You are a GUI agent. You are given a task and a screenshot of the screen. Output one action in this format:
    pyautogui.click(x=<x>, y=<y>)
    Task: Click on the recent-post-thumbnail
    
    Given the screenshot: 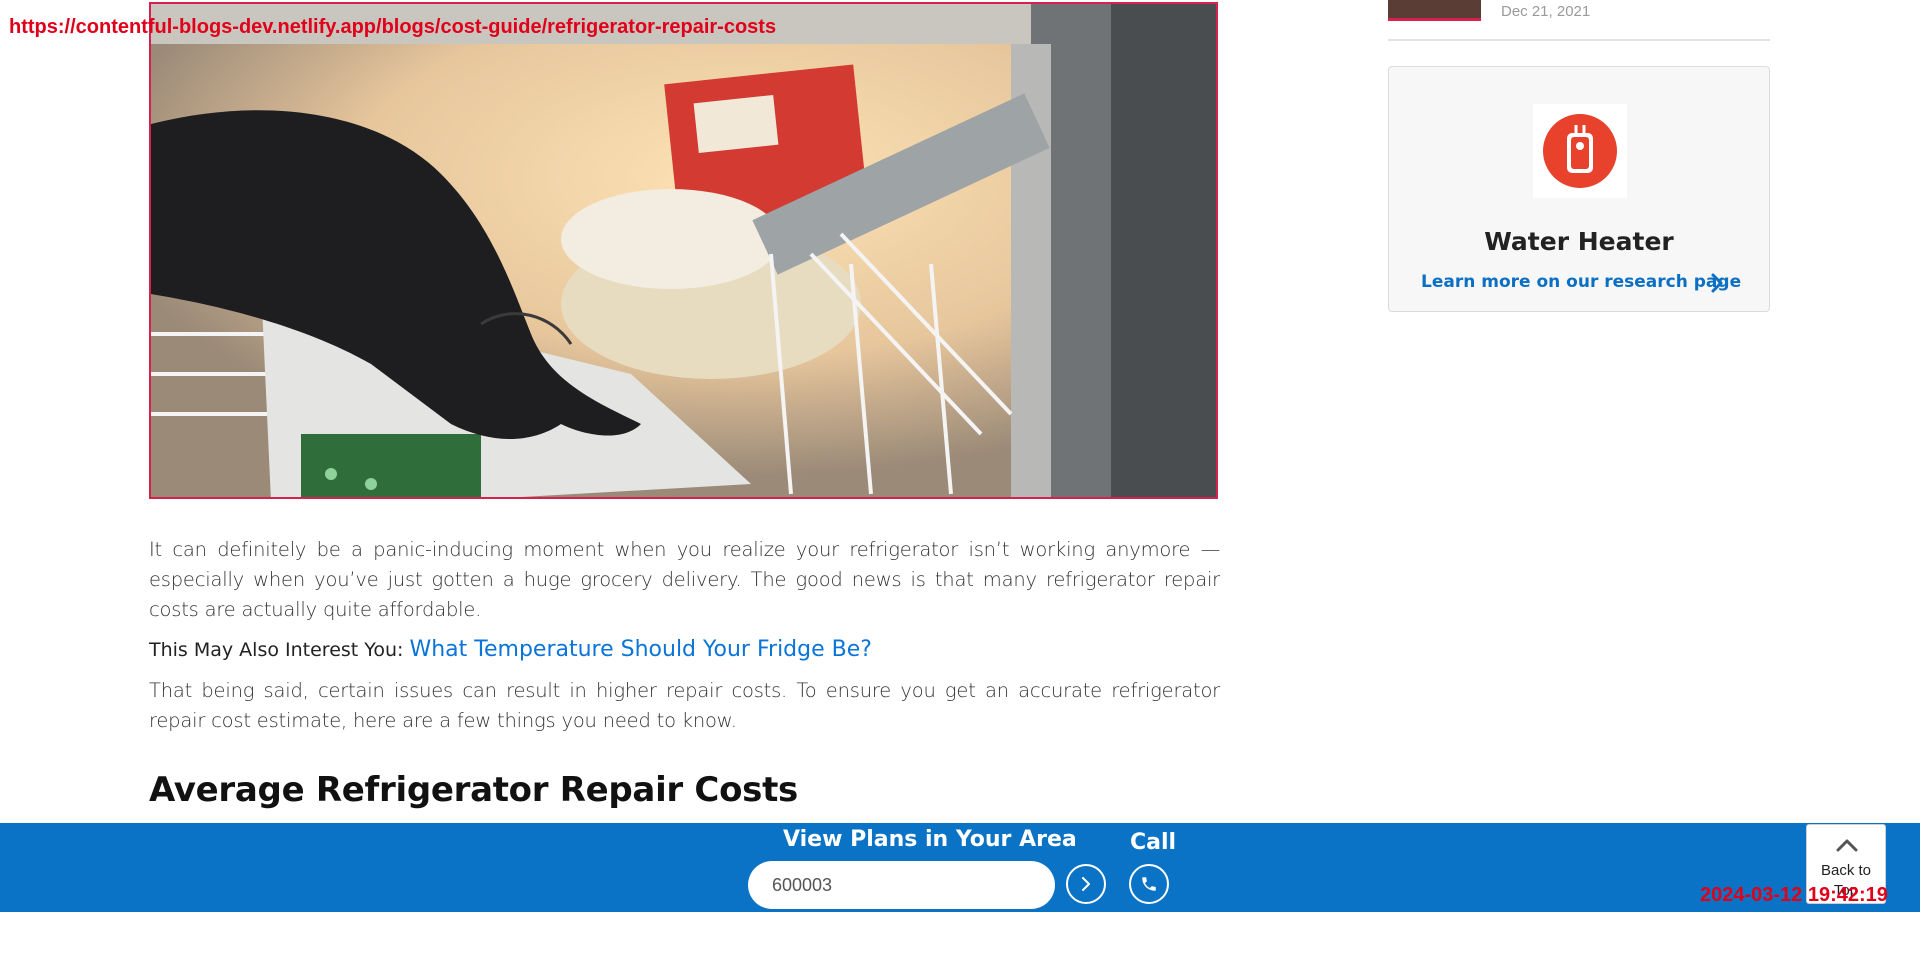 What is the action you would take?
    pyautogui.click(x=1434, y=10)
    